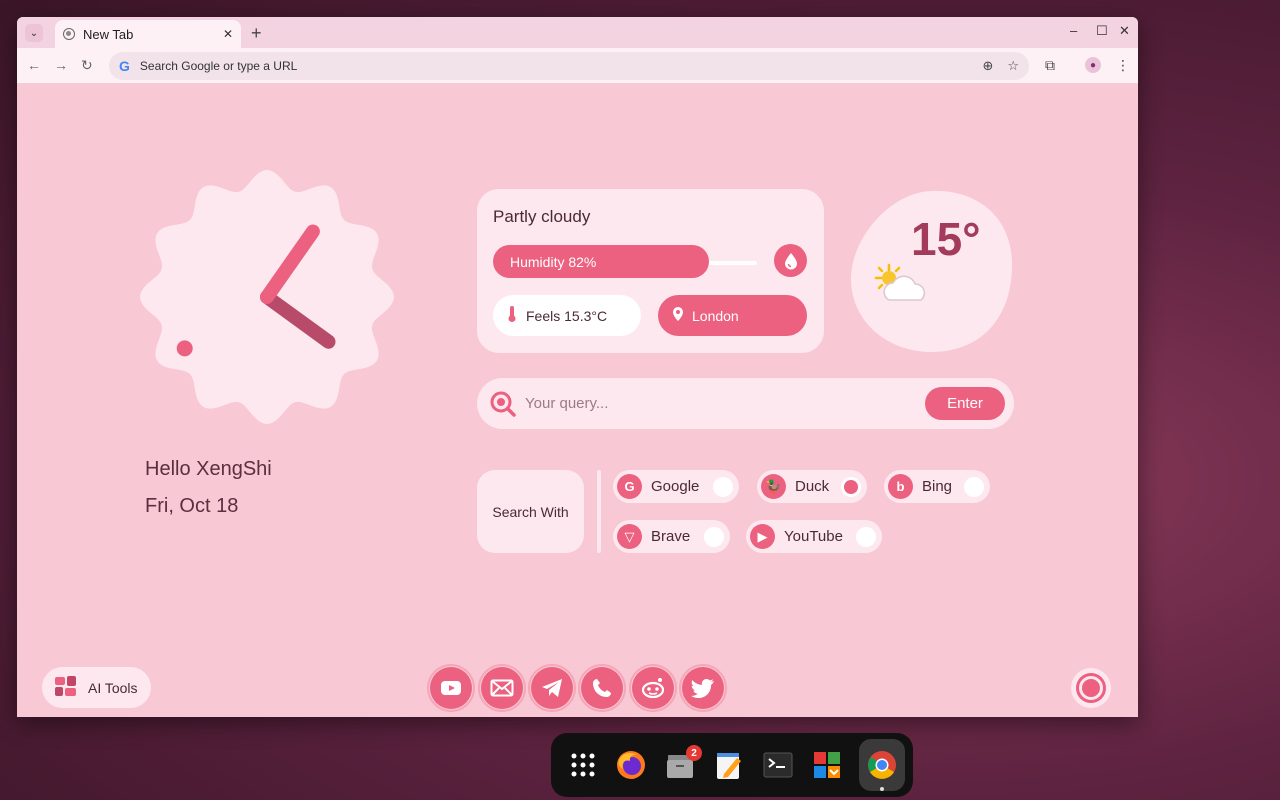  I want to click on search-bar: Enter, so click(745, 403).